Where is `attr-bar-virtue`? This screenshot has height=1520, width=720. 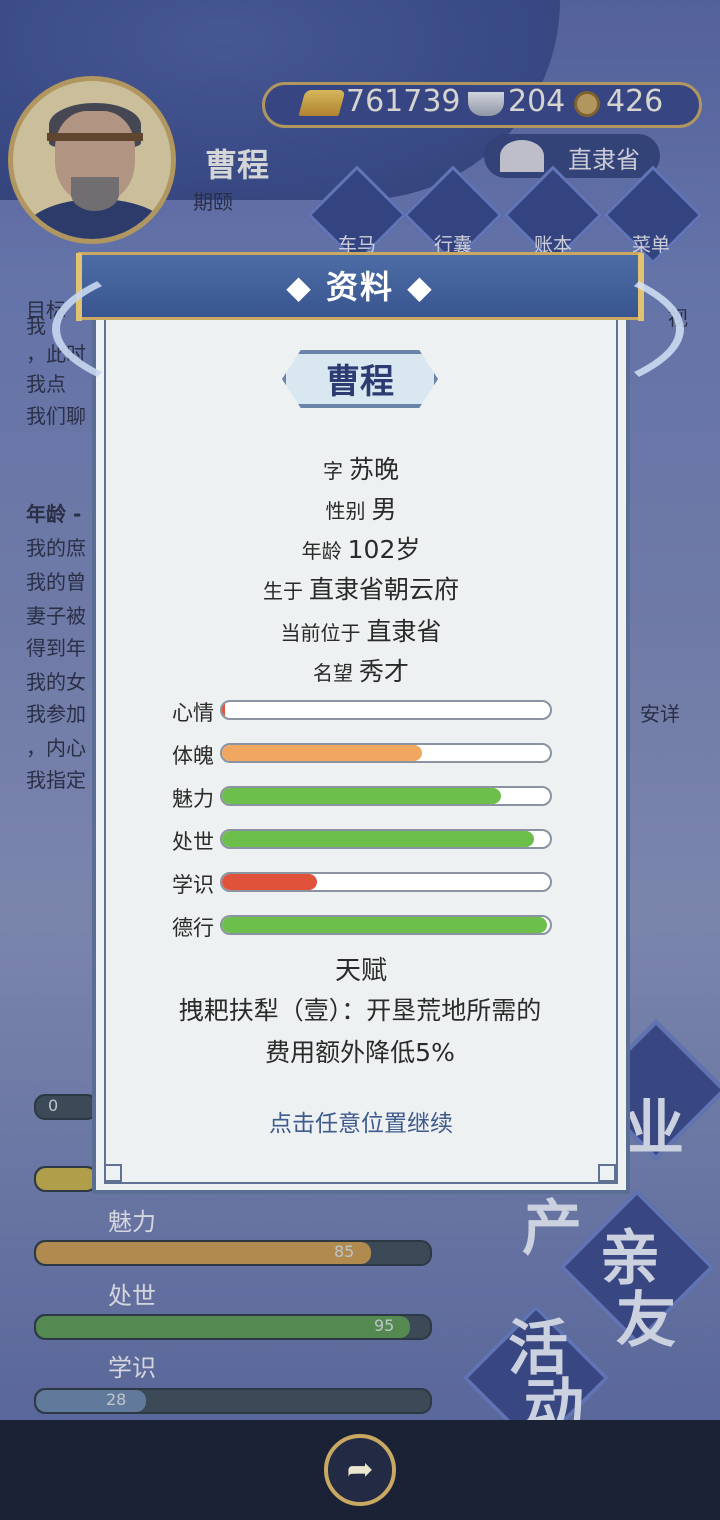
attr-bar-virtue is located at coordinates (386, 925).